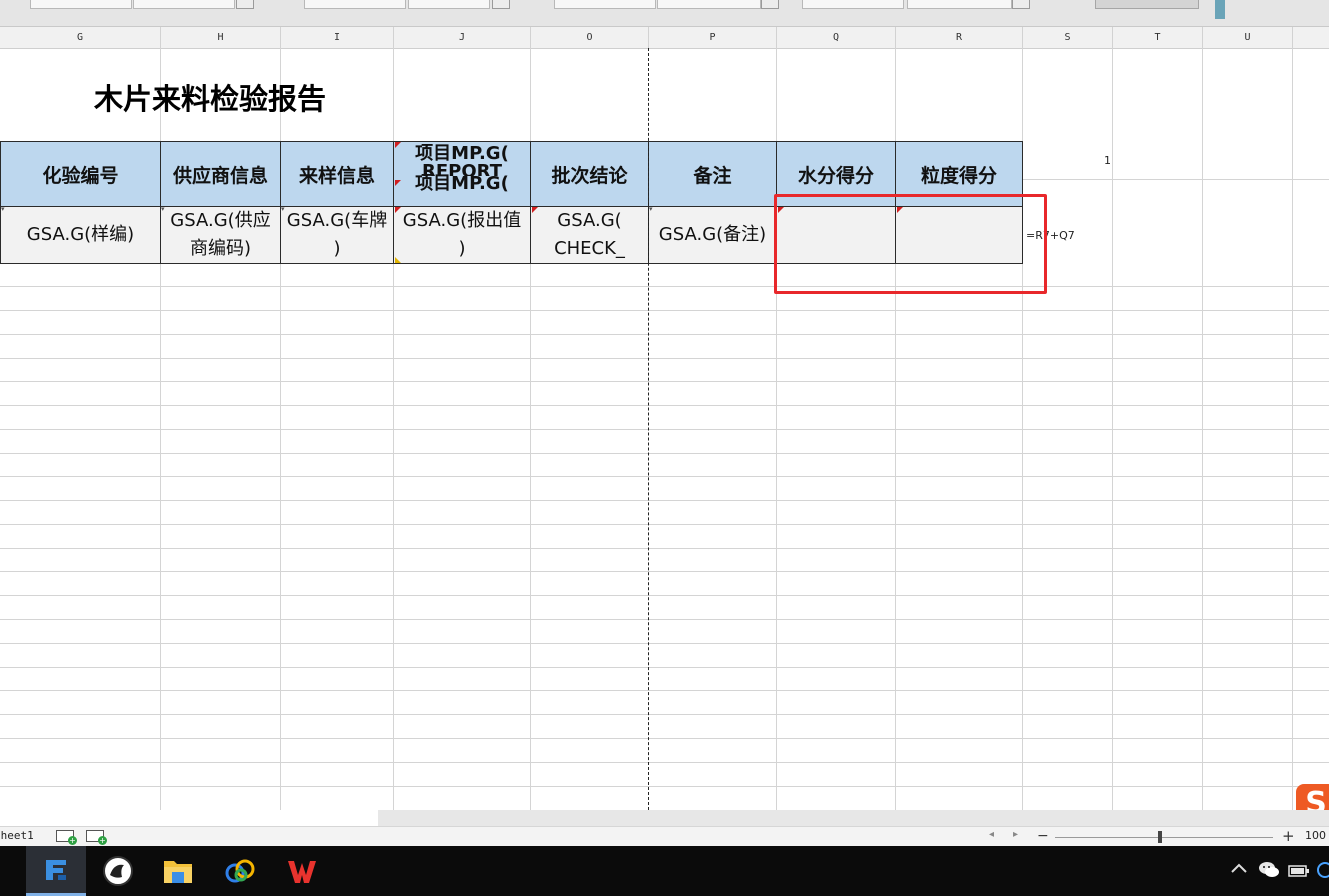 This screenshot has height=896, width=1329. What do you see at coordinates (96, 837) in the screenshot?
I see `add-sheet-icon: +` at bounding box center [96, 837].